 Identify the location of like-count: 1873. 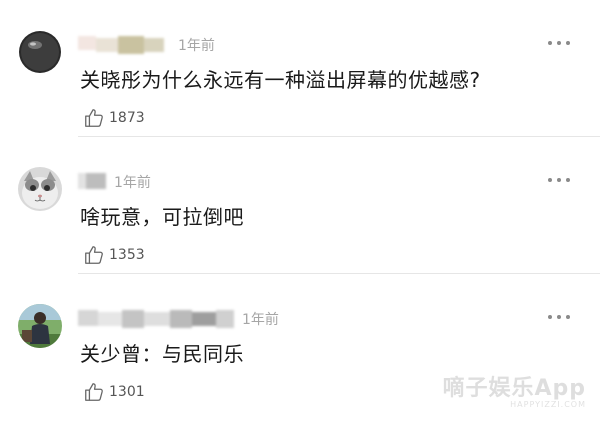
(127, 118).